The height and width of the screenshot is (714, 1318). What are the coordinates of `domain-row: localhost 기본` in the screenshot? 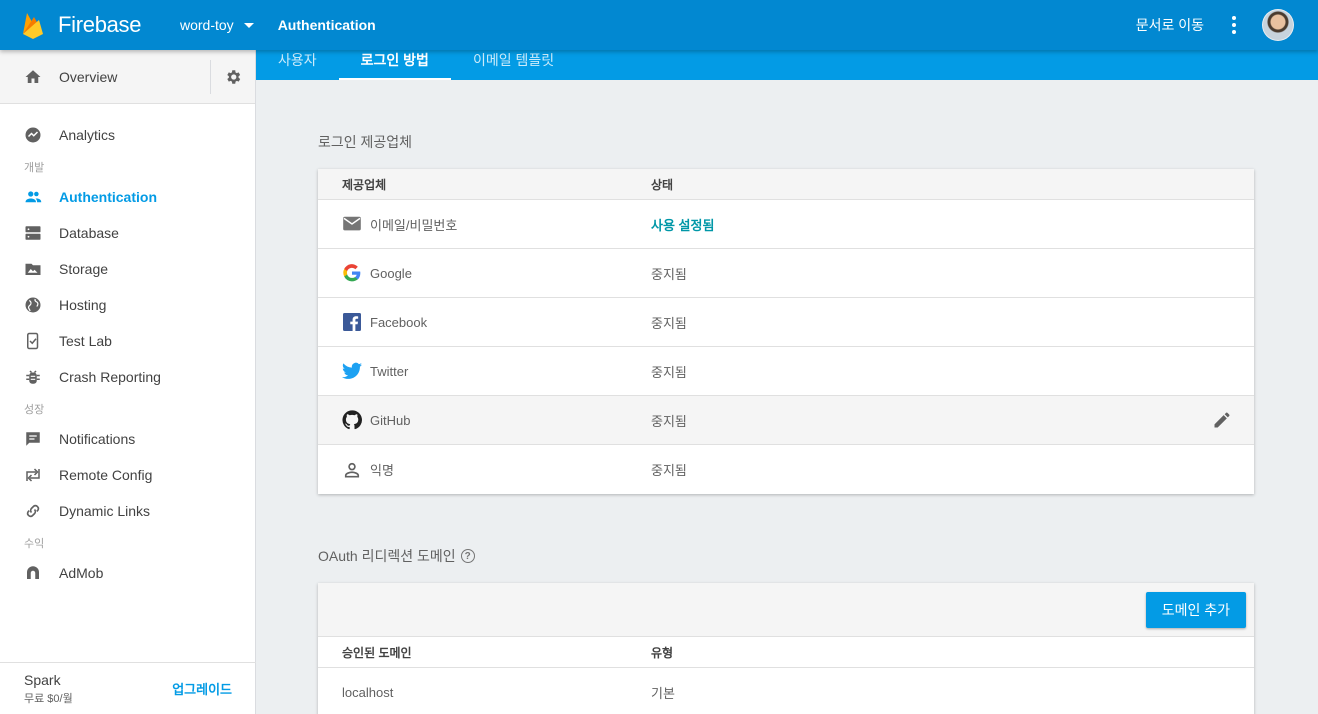 It's located at (786, 691).